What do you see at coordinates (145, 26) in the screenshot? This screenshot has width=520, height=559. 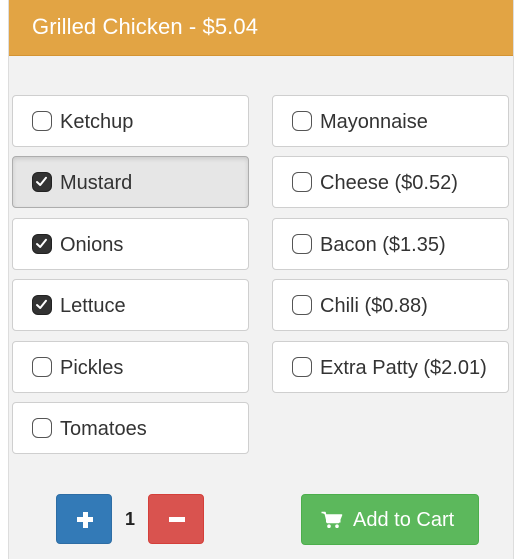 I see `item-title: Grilled Chicken - $5.04` at bounding box center [145, 26].